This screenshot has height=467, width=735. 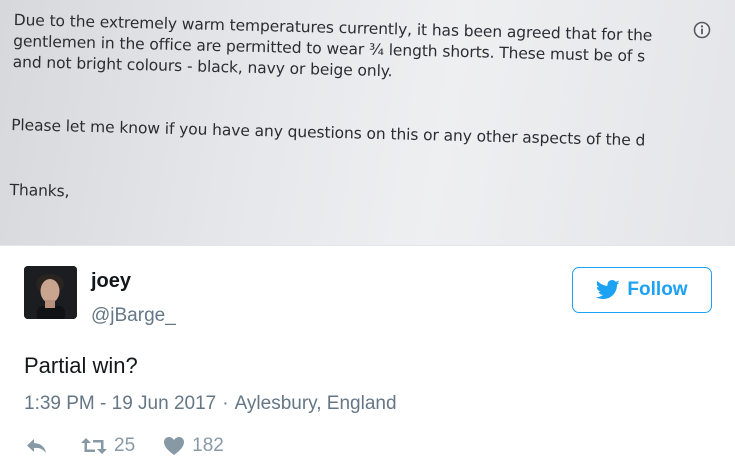 I want to click on divider, so click(x=367, y=245).